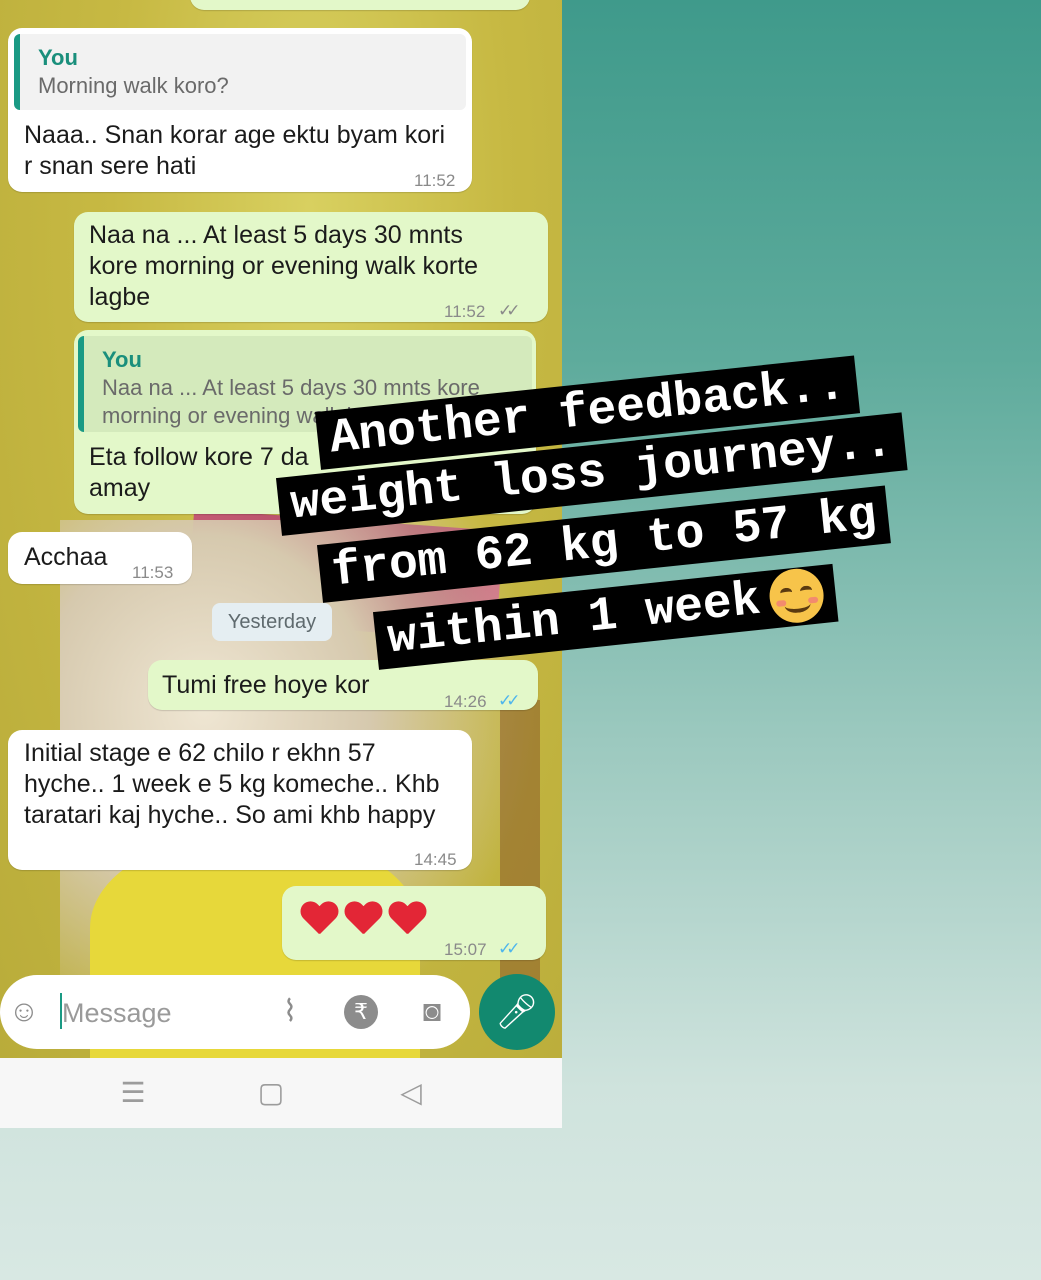  What do you see at coordinates (797, 596) in the screenshot?
I see `smiling-face-icon` at bounding box center [797, 596].